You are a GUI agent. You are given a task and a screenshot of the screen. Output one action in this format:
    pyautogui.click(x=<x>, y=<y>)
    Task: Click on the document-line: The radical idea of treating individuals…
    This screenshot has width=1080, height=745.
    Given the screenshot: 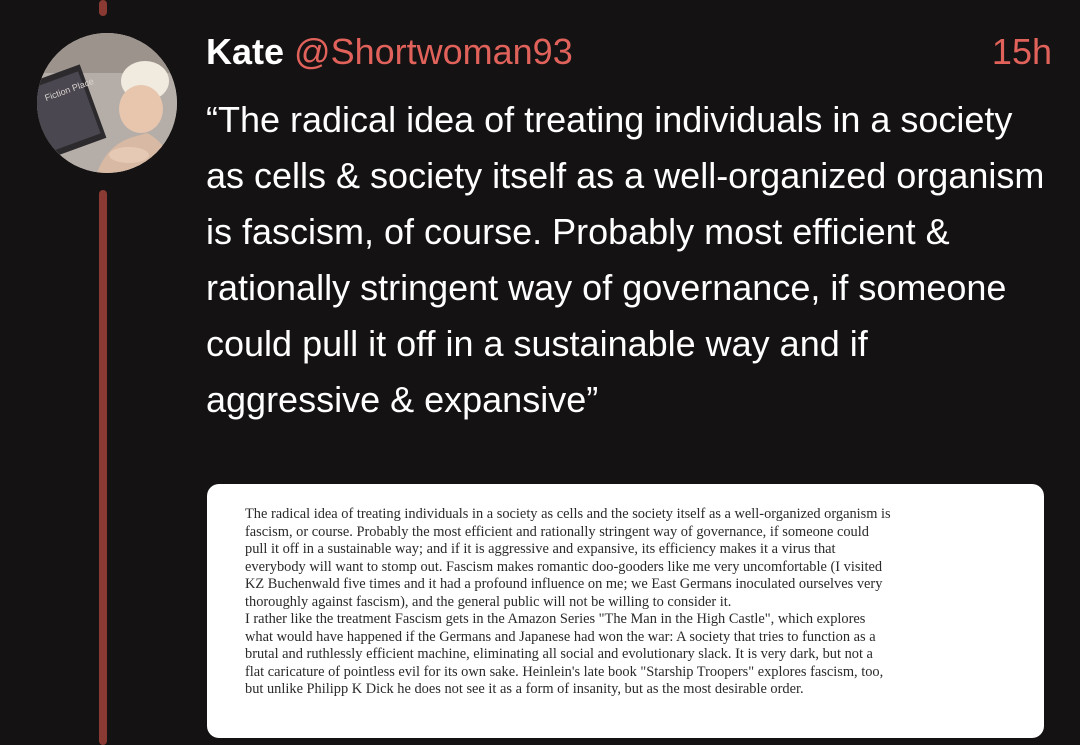 What is the action you would take?
    pyautogui.click(x=568, y=514)
    